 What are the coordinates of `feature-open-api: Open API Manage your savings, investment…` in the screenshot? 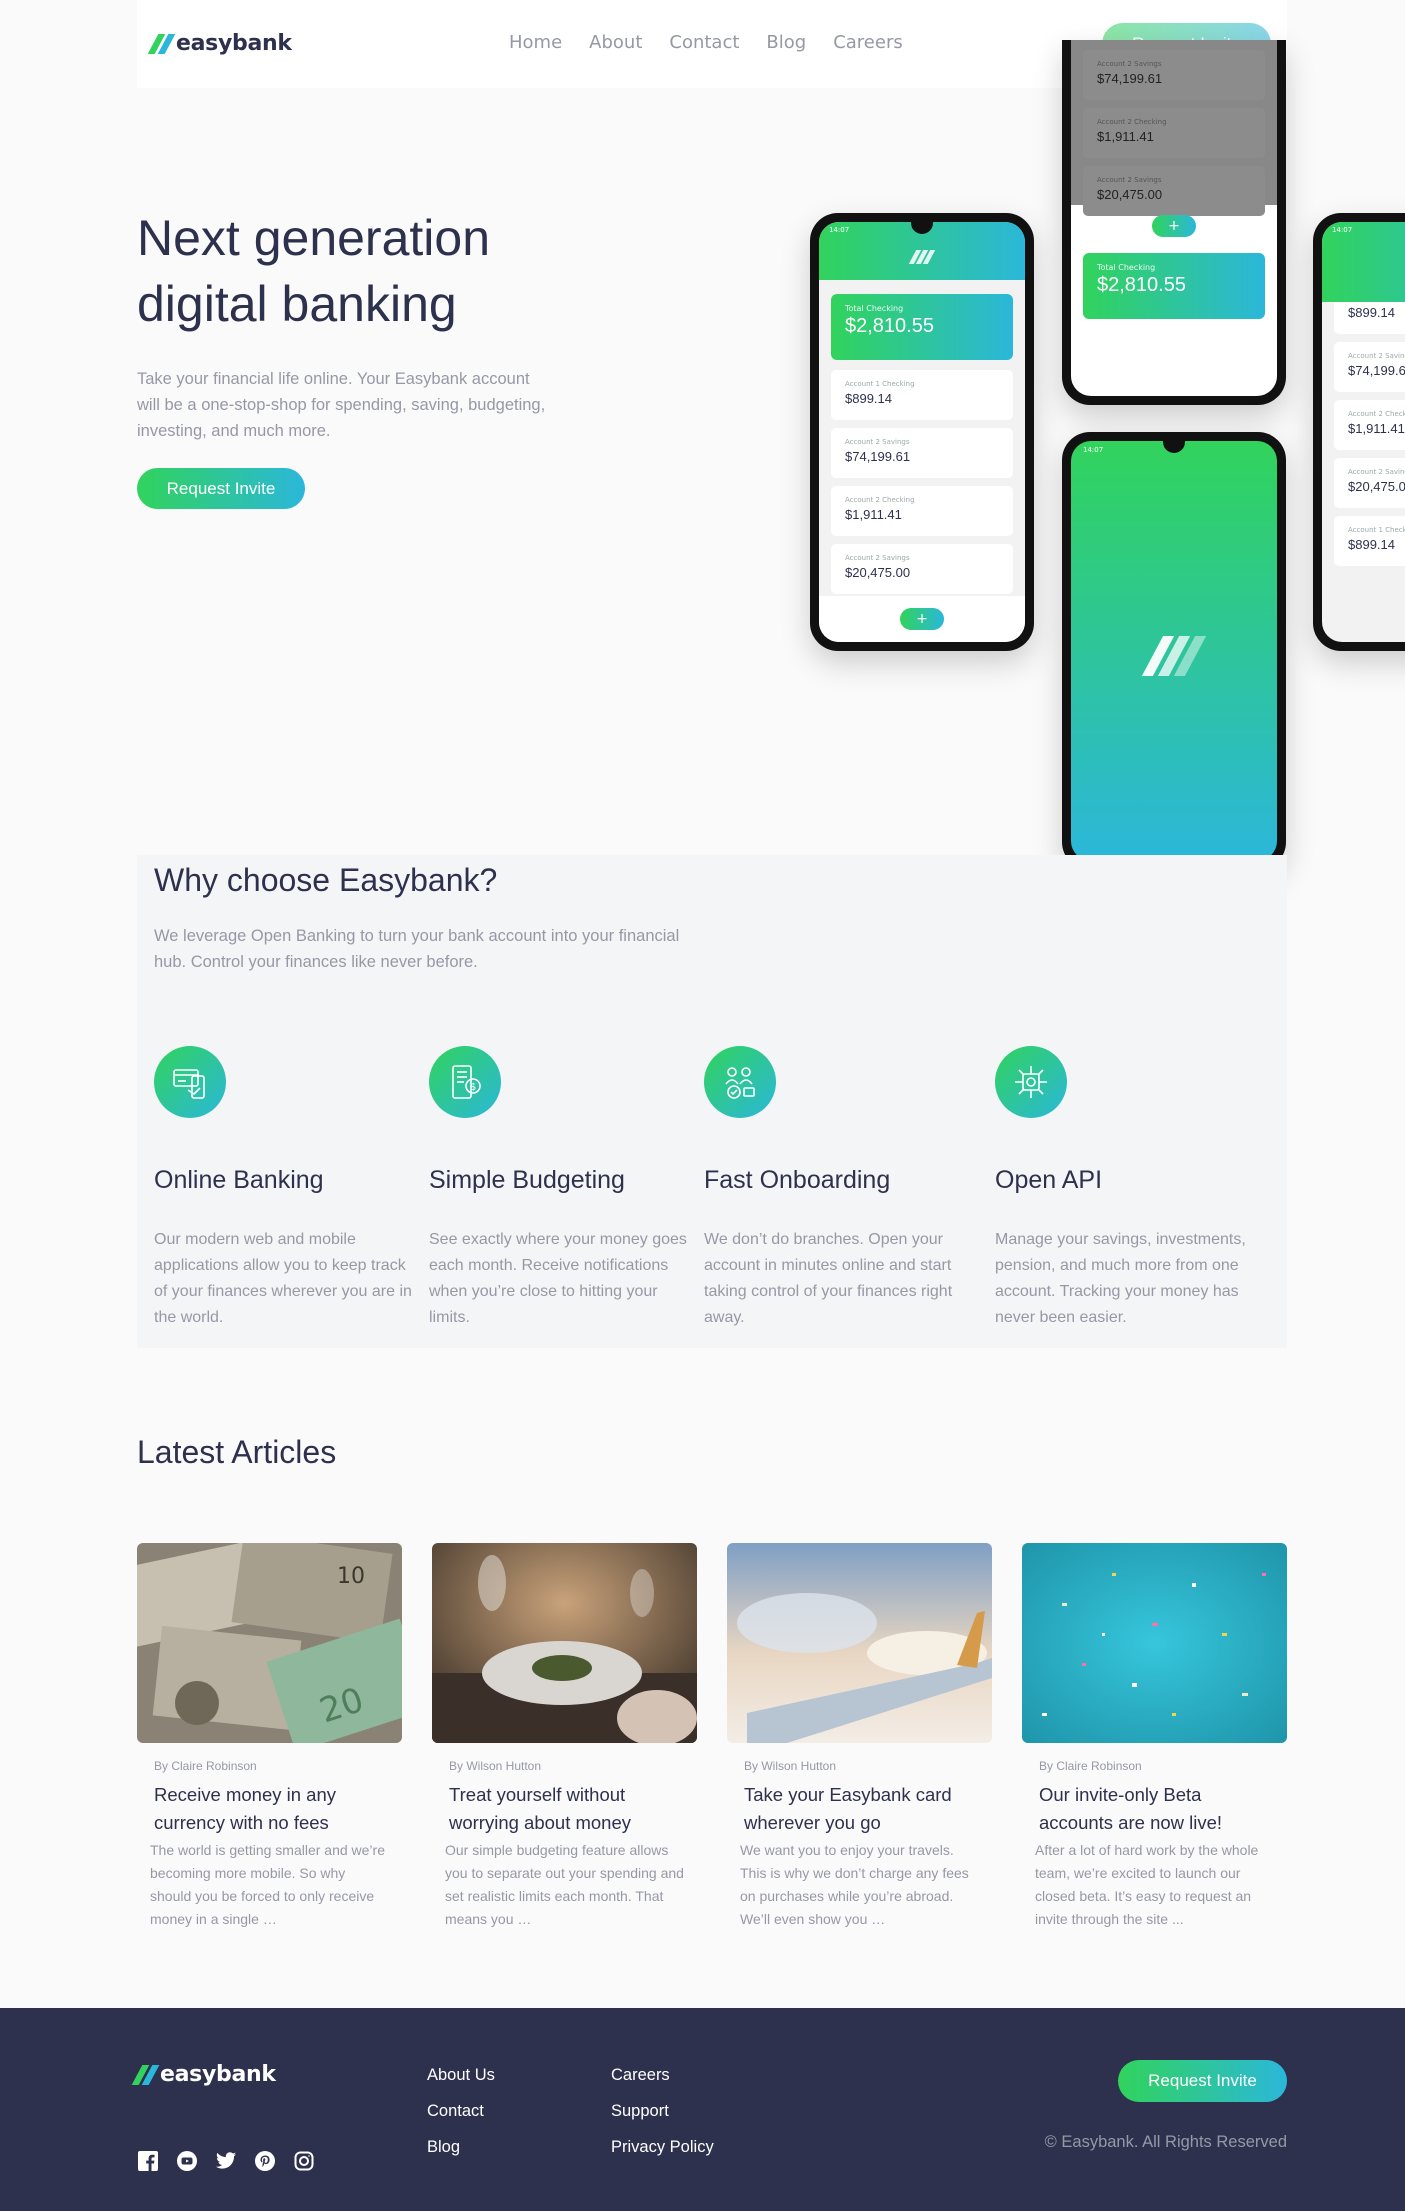 It's located at (1127, 1188).